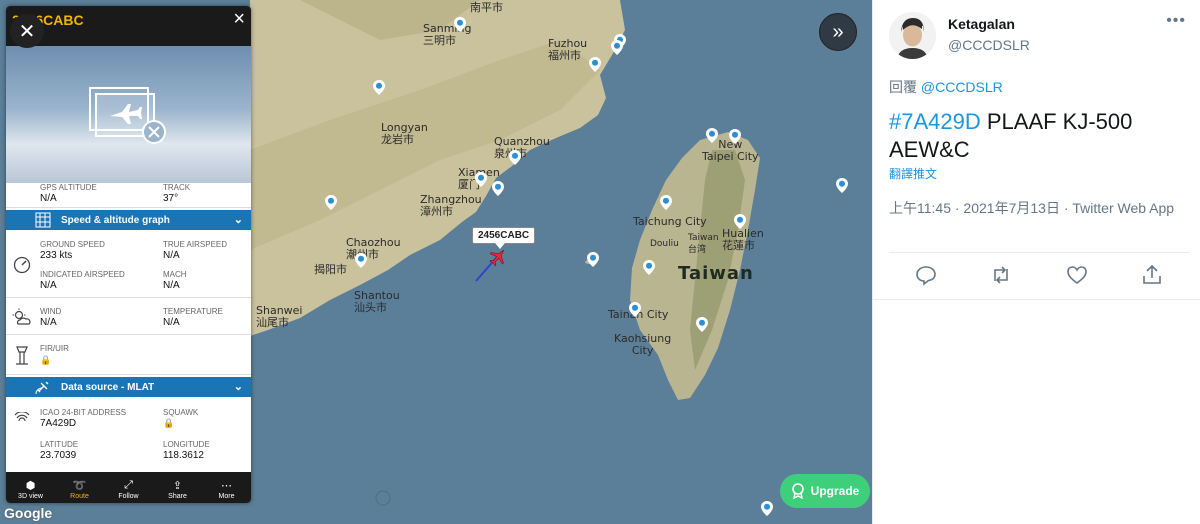 Image resolution: width=1200 pixels, height=524 pixels. Describe the element at coordinates (83, 412) in the screenshot. I see `icao-label: ICAO 24-BIT ADDRESS` at that location.